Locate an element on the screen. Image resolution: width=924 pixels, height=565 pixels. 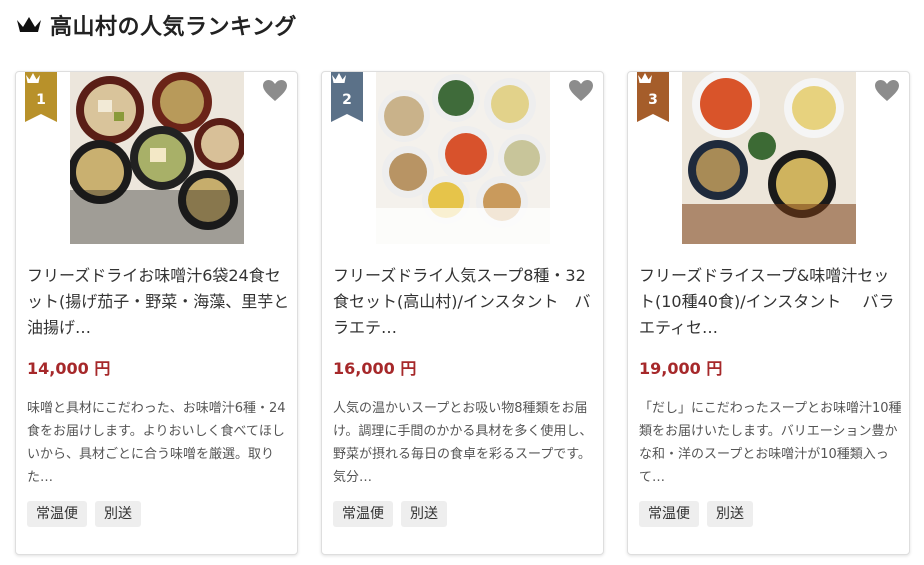
rank-number: 1 is located at coordinates (41, 100).